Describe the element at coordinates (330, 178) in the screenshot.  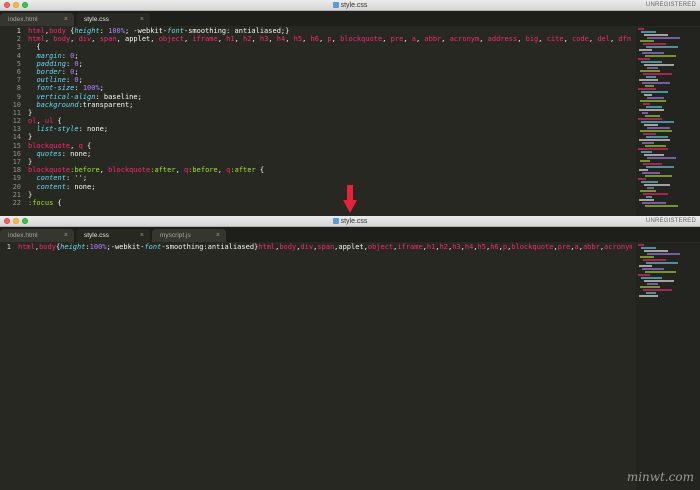
I see `code-line: content: '';` at that location.